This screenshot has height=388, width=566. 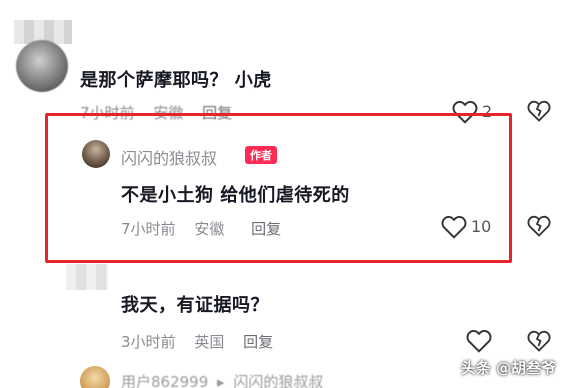 What do you see at coordinates (229, 379) in the screenshot?
I see `reply-meta: 用户862999 ▸ 闪闪的狼叔叔` at bounding box center [229, 379].